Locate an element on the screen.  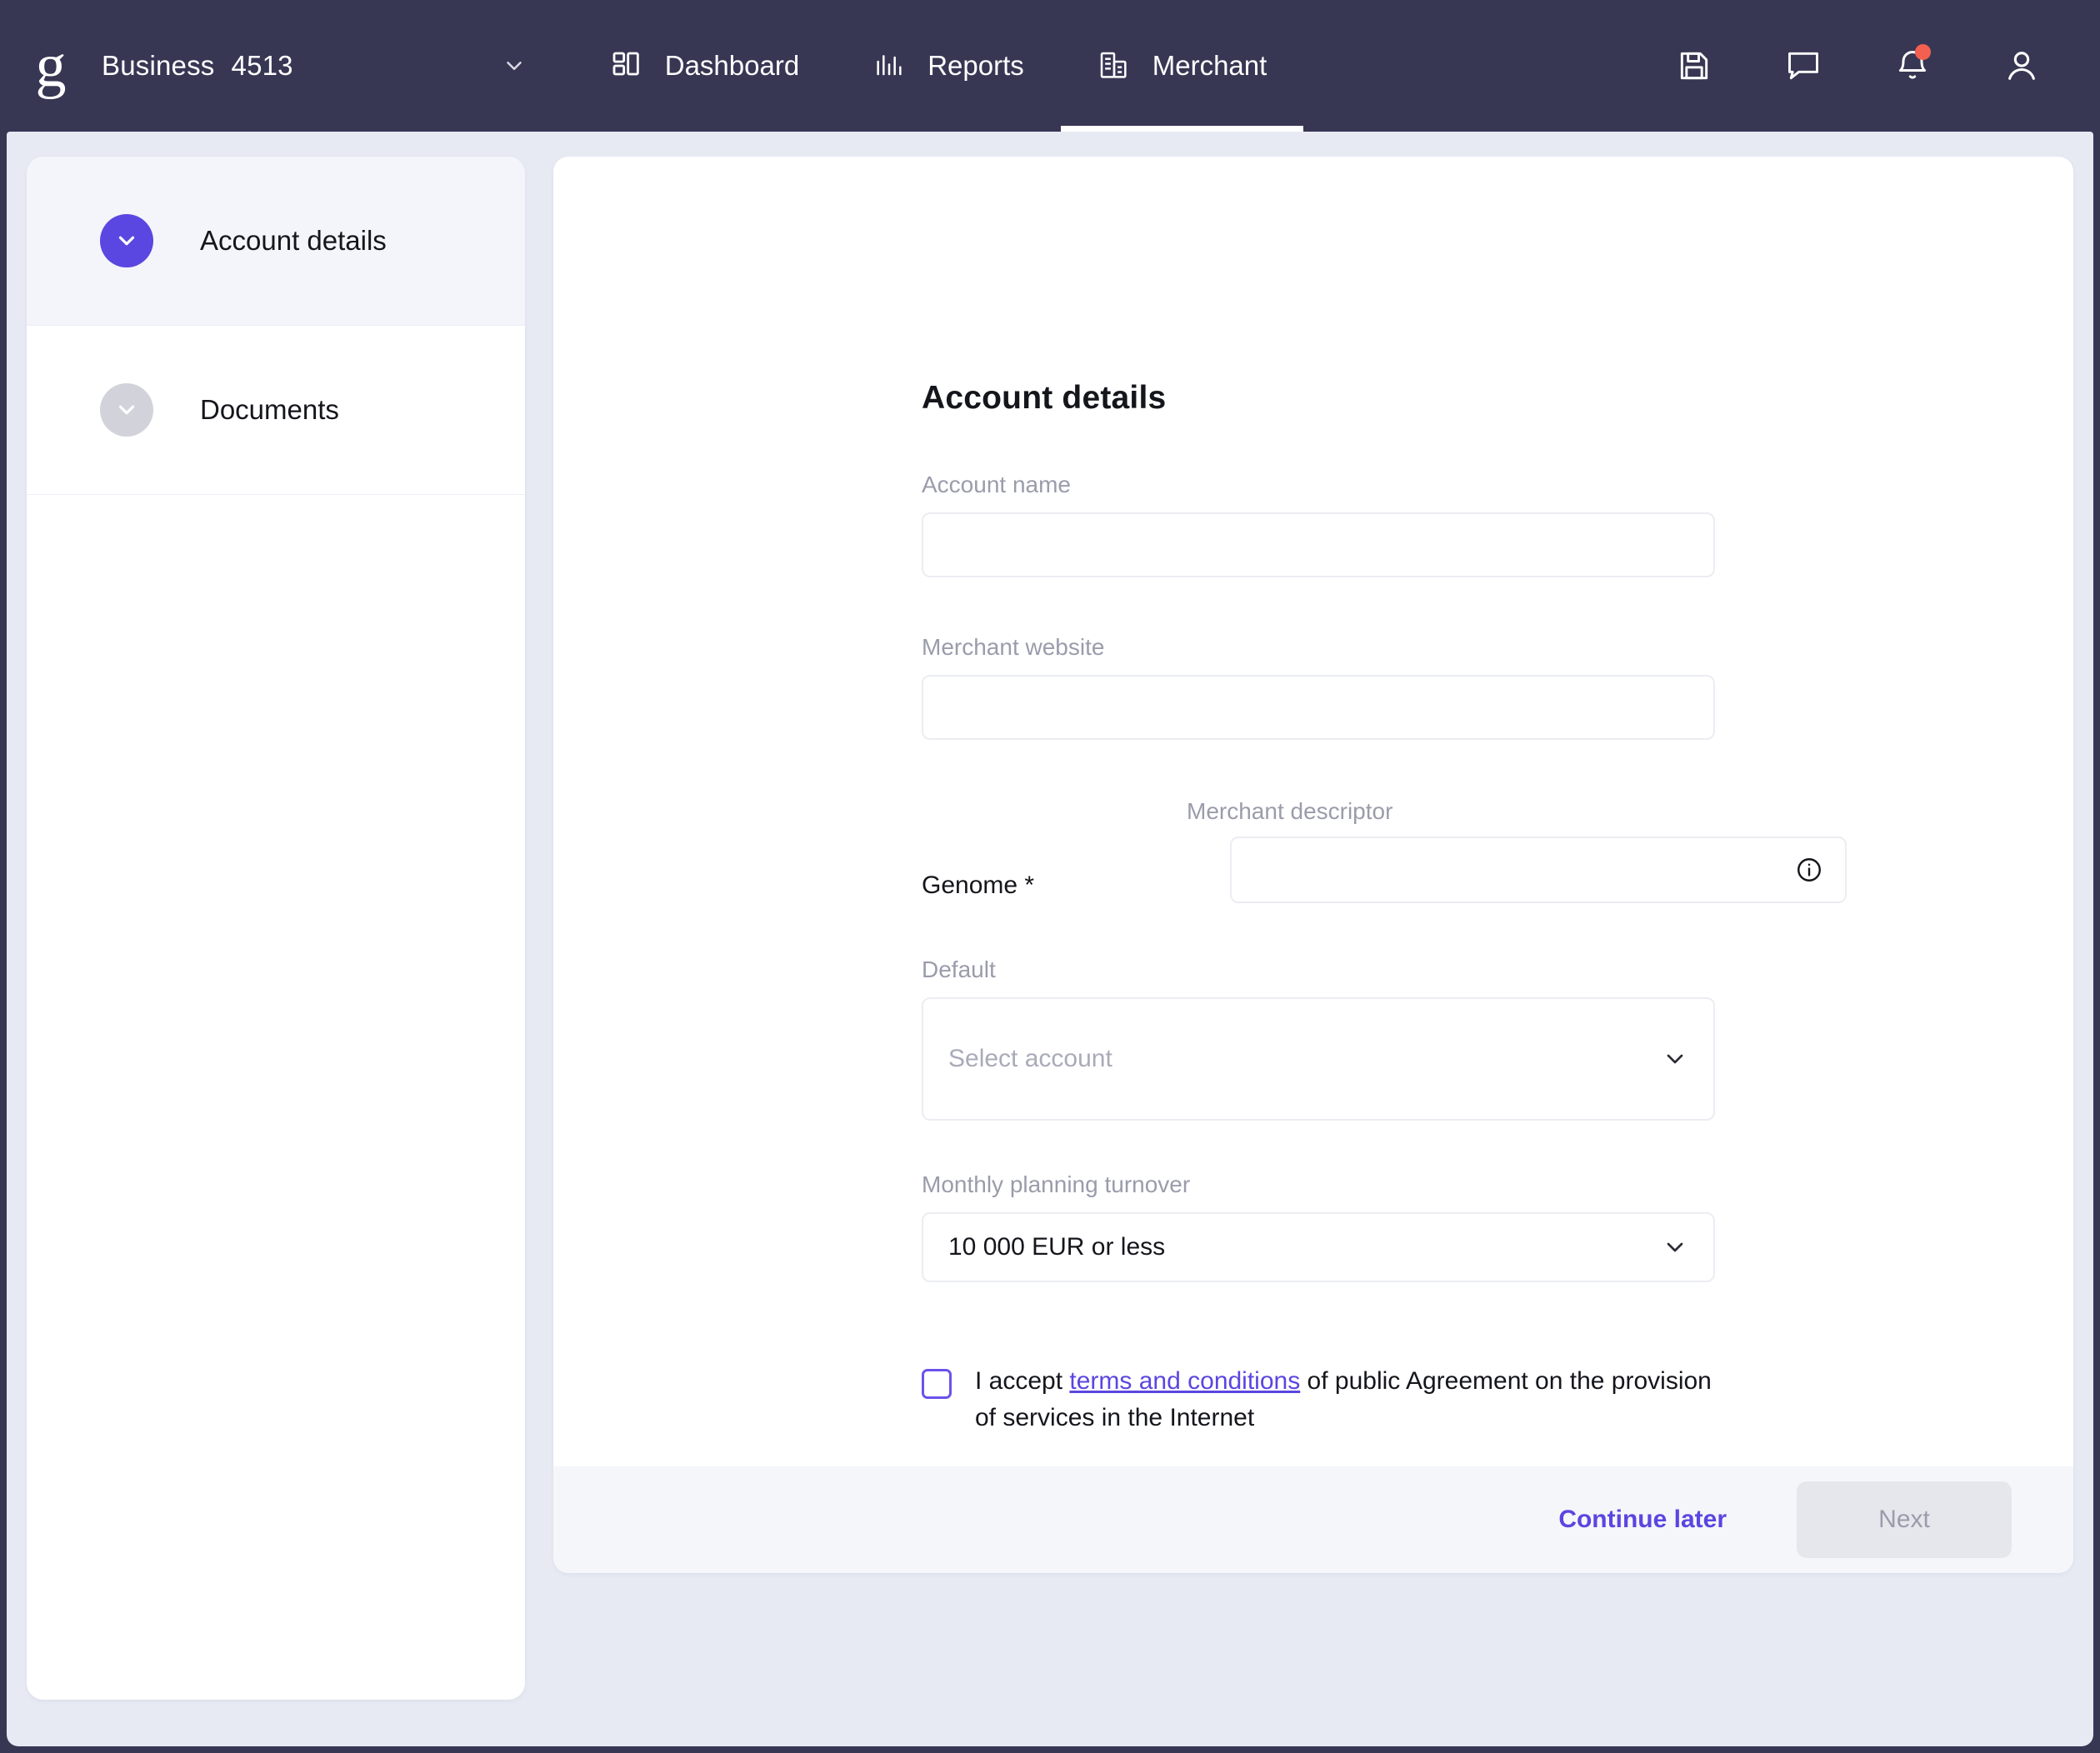
form-actions-footer: Continue later Next is located at coordinates (1313, 1519).